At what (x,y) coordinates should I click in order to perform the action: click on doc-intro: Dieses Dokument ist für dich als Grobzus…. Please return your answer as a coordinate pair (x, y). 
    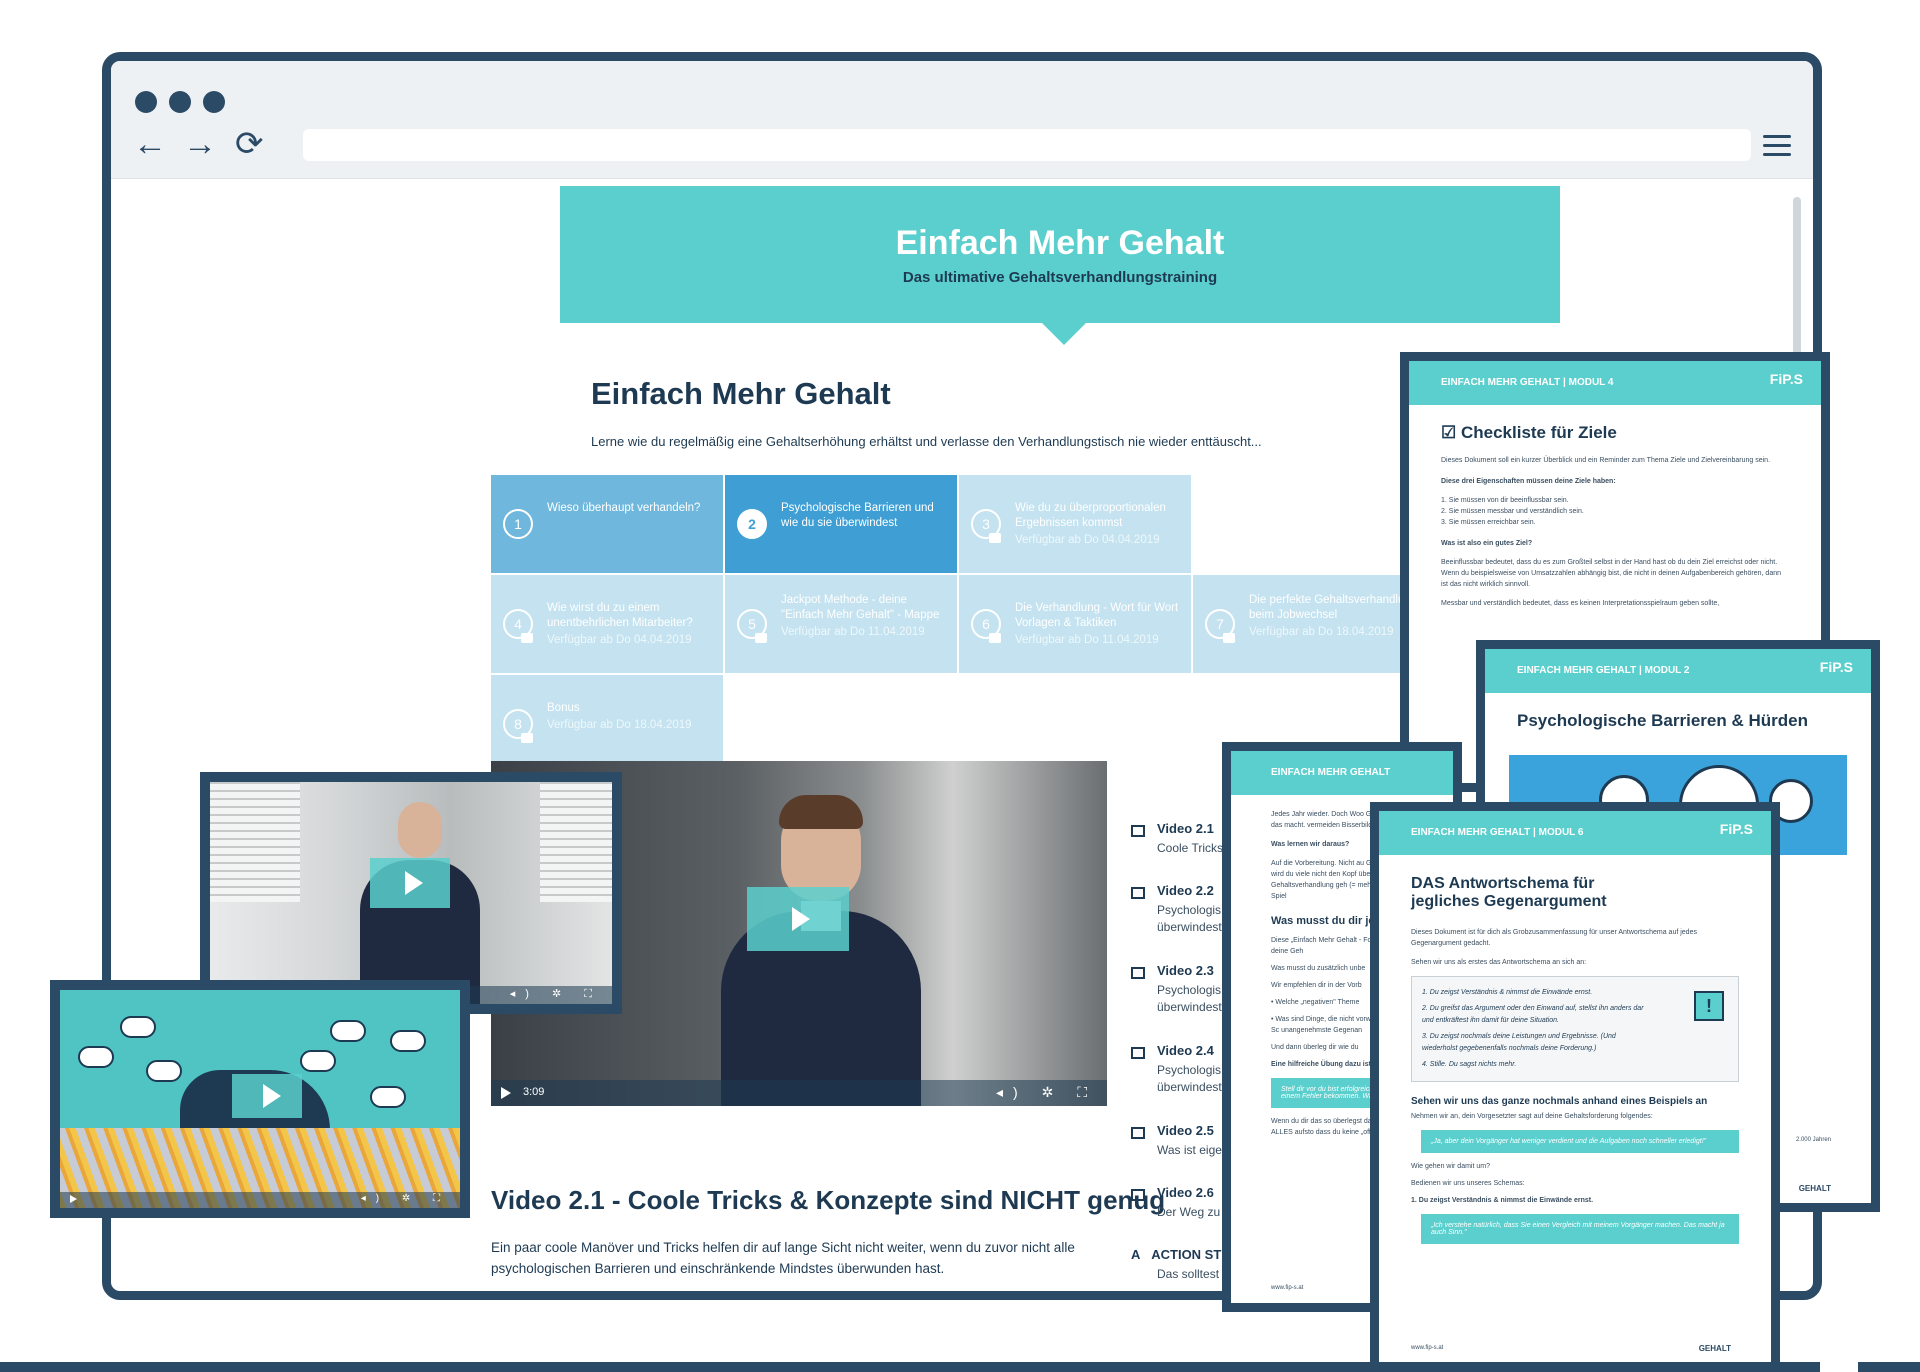
    Looking at the image, I should click on (1554, 938).